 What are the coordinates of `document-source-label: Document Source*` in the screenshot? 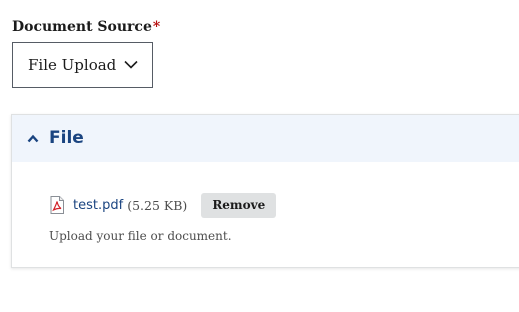 It's located at (86, 27).